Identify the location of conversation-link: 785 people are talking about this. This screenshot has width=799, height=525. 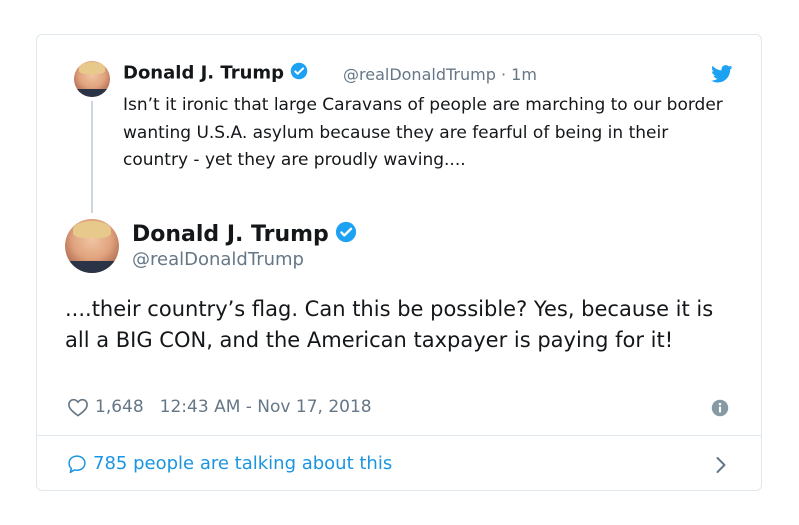
(229, 463).